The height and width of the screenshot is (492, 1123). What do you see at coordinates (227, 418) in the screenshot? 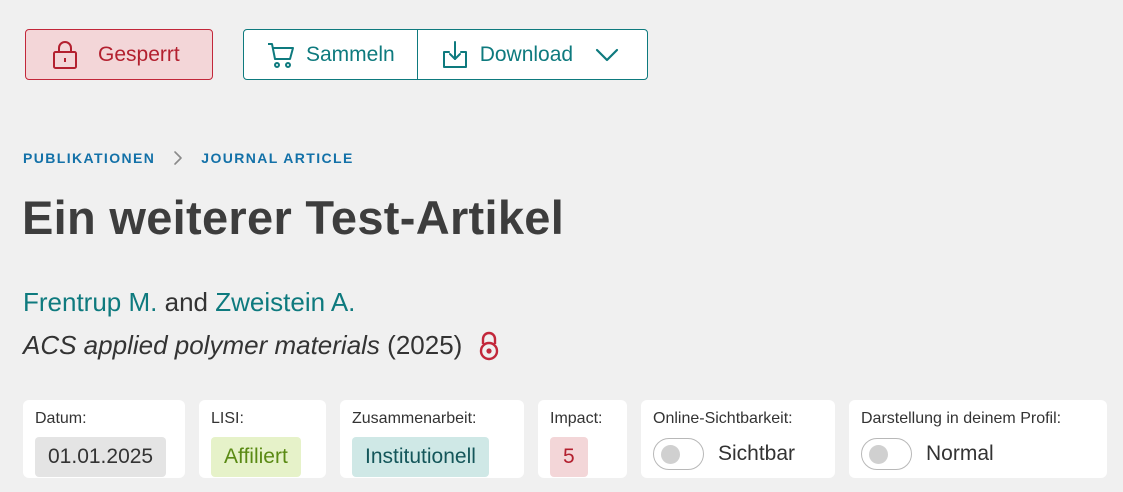
I see `lisi-label: LISI:` at bounding box center [227, 418].